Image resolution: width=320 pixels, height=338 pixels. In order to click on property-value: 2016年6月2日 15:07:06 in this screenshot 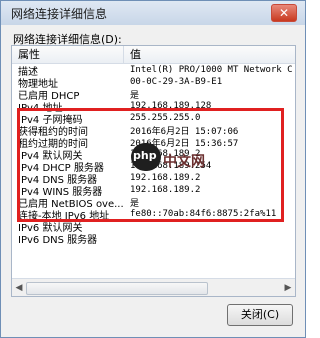, I will do `click(184, 131)`.